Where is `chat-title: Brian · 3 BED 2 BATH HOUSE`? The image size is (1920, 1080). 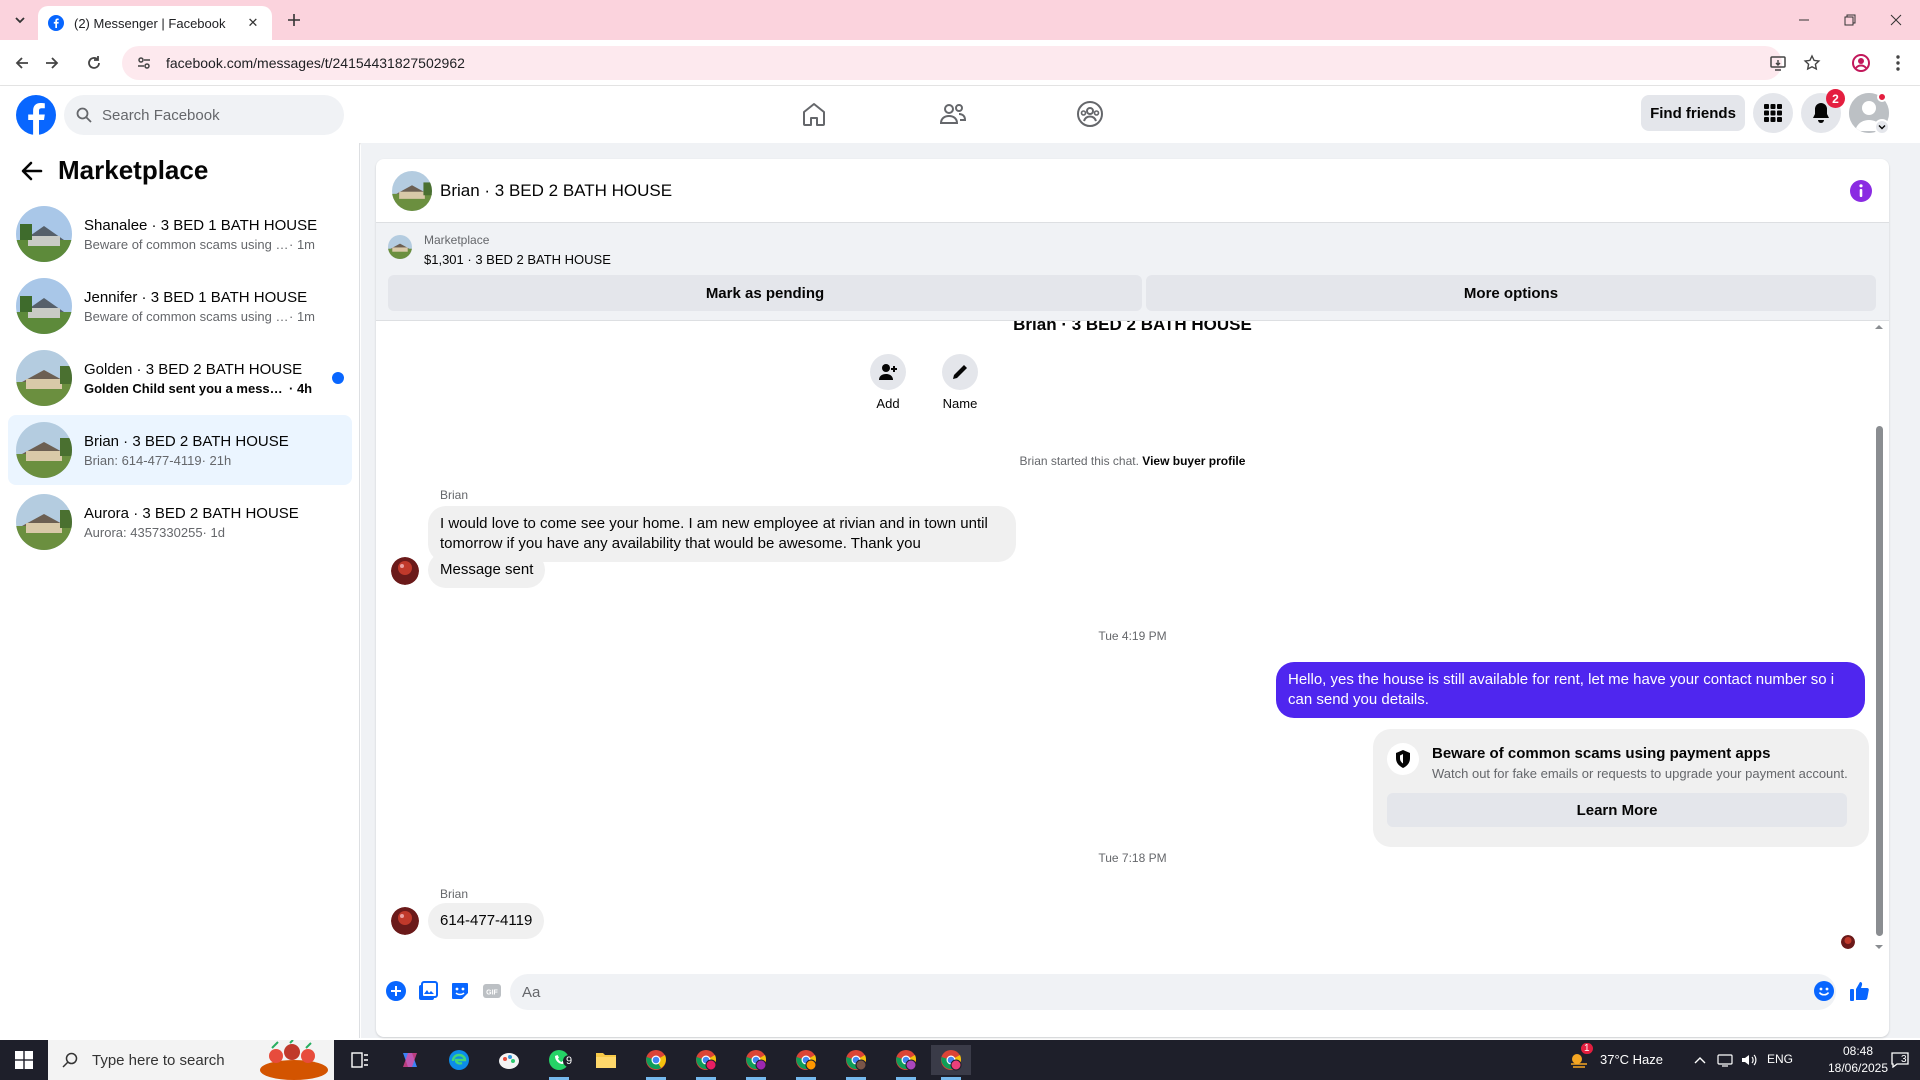
chat-title: Brian · 3 BED 2 BATH HOUSE is located at coordinates (556, 191).